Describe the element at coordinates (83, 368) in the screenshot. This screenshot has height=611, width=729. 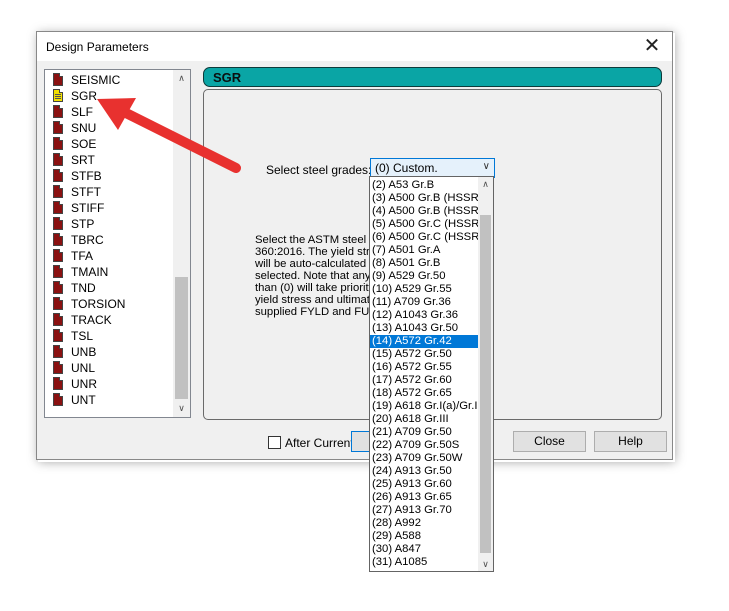
I see `parameter-list-item-label: UNL` at that location.